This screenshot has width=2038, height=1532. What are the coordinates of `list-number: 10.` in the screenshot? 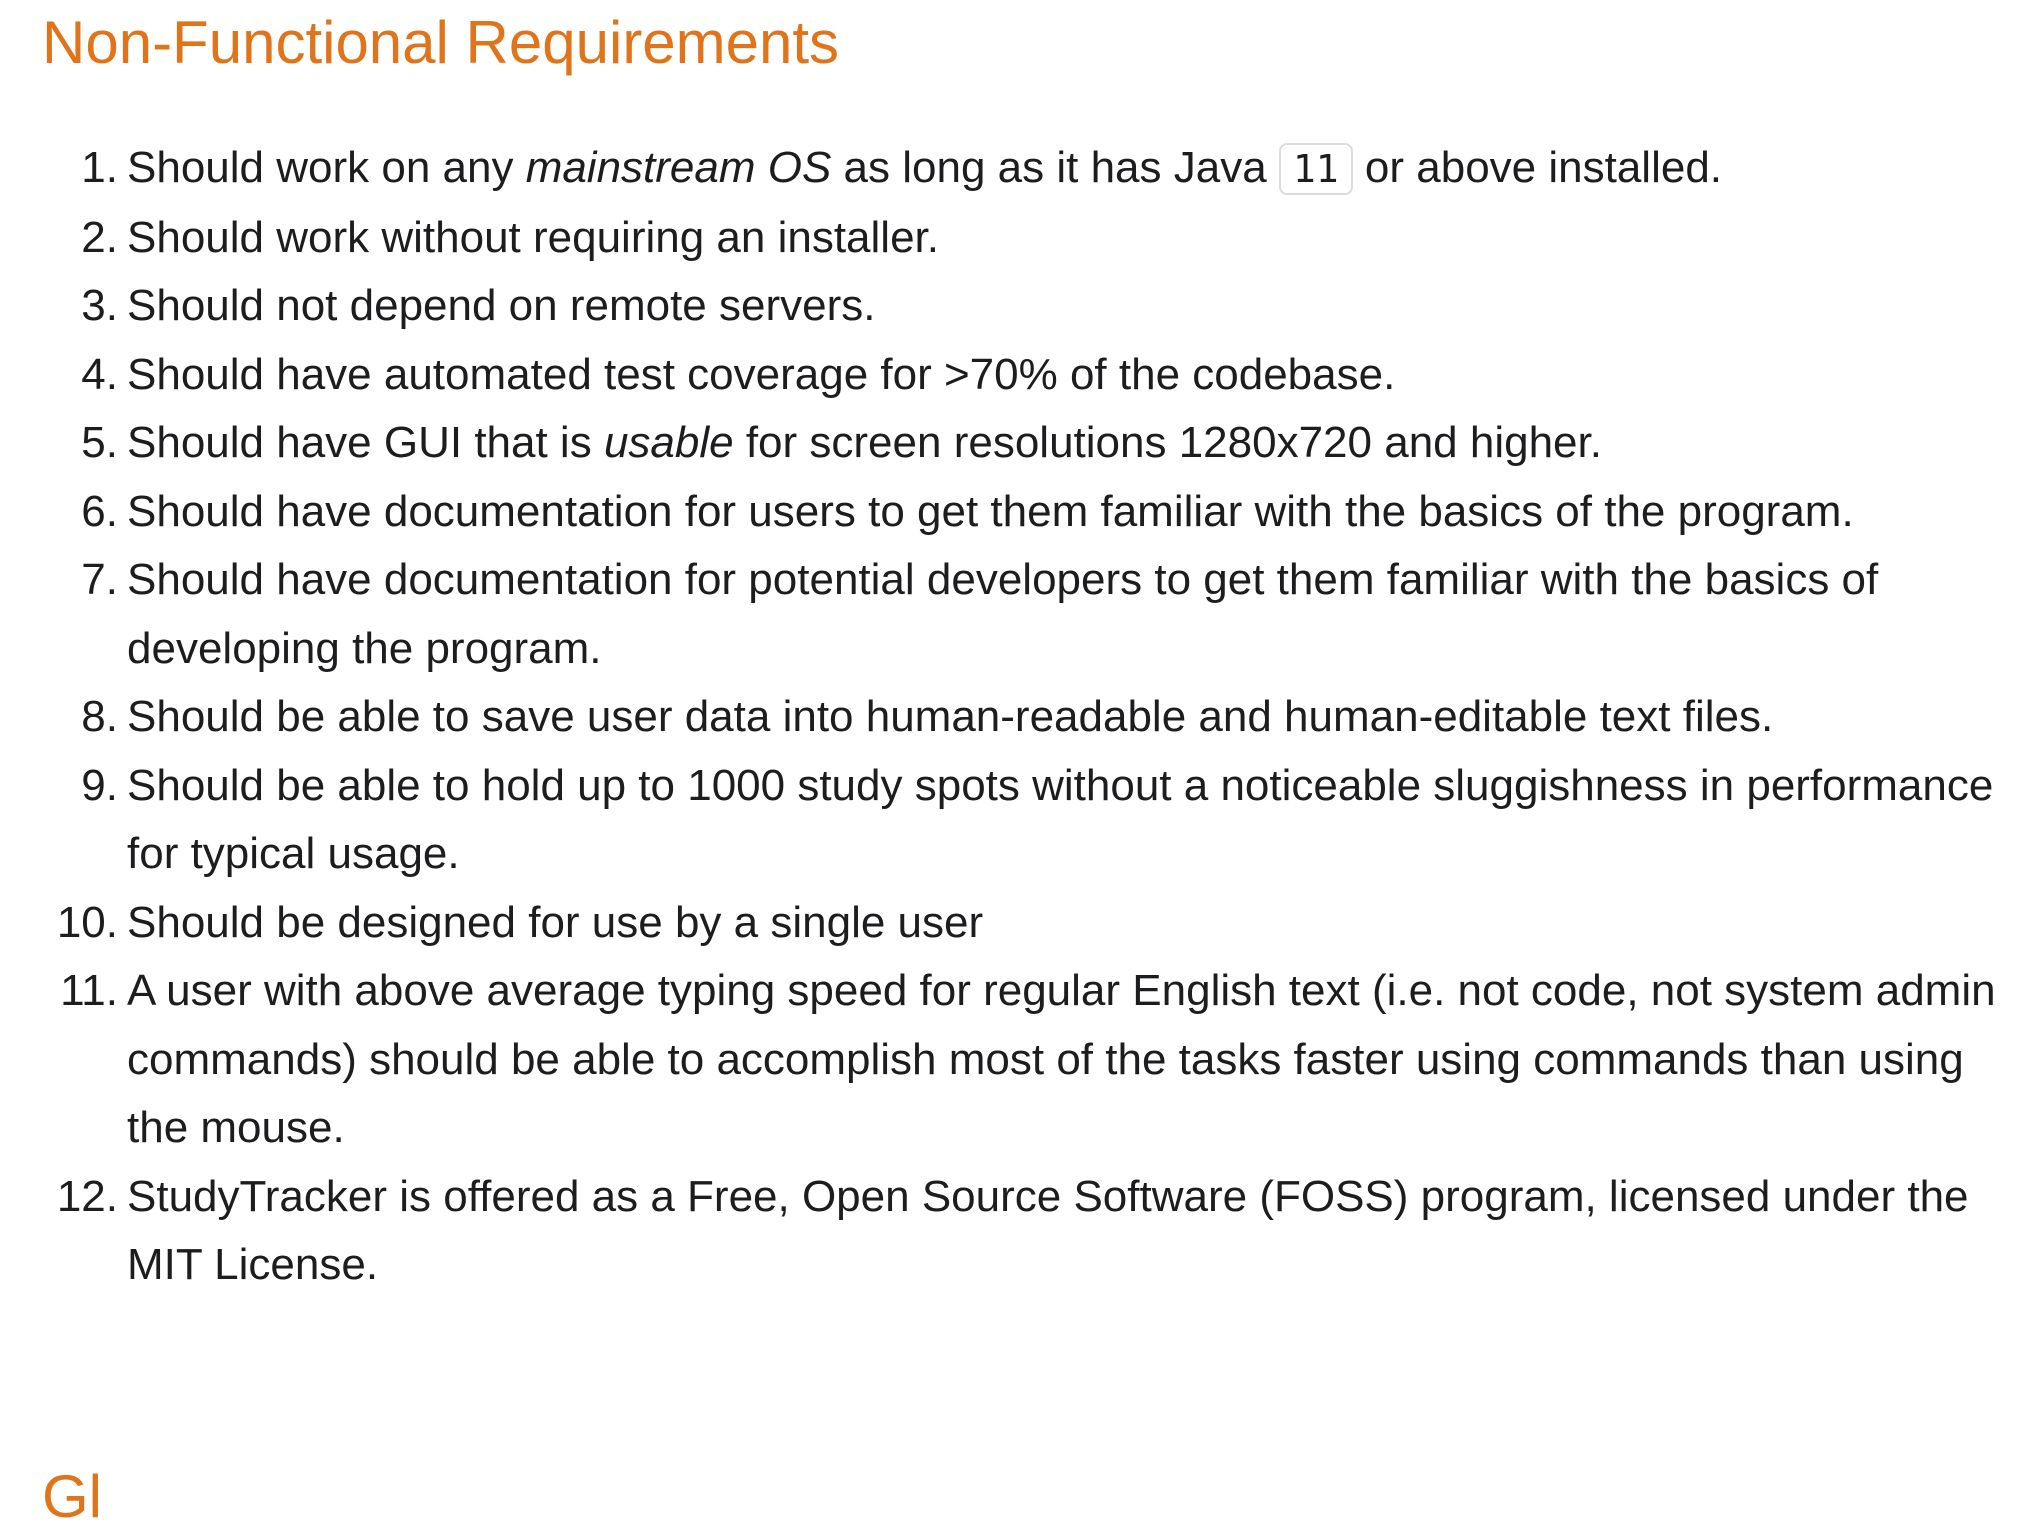 It's located at (87, 922).